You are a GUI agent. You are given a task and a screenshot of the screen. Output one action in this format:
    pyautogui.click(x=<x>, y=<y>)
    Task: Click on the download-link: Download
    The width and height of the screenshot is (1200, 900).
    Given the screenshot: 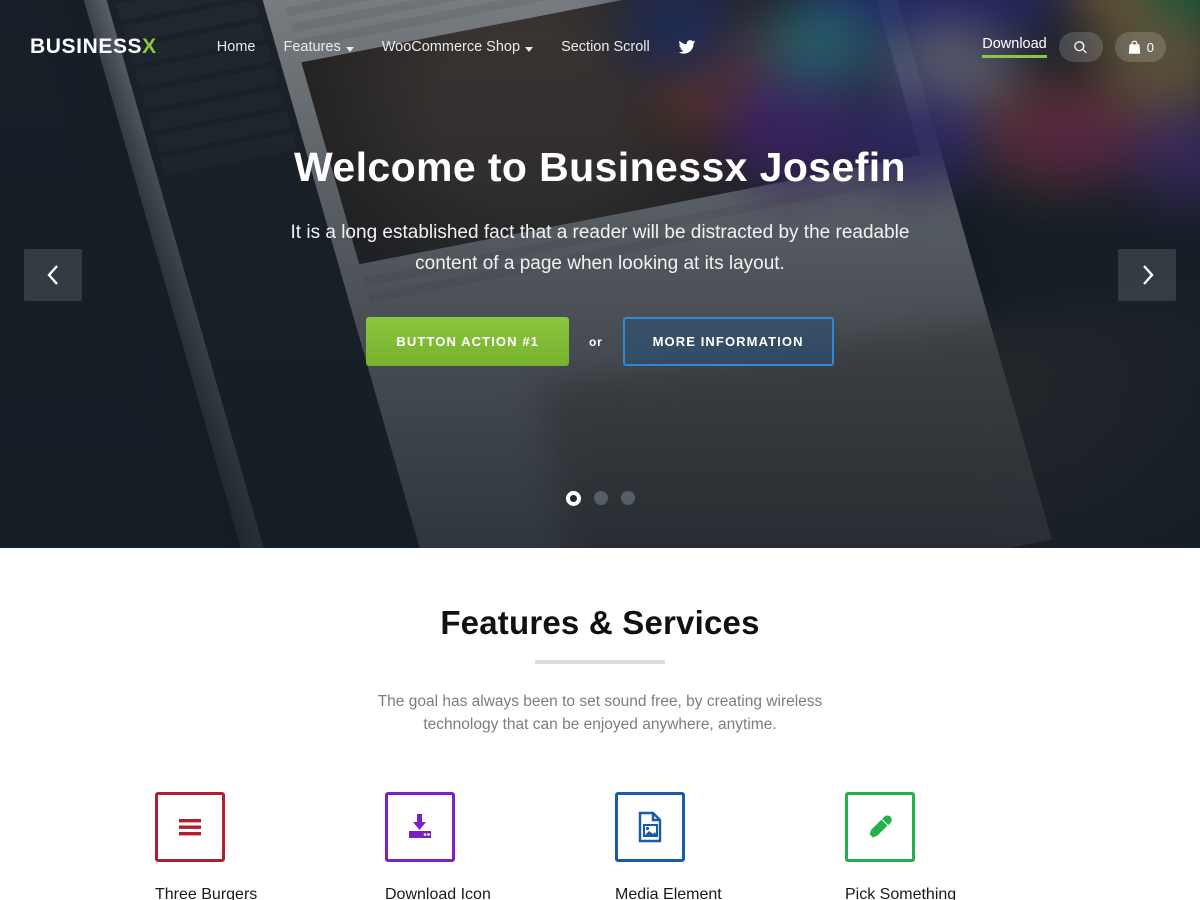 What is the action you would take?
    pyautogui.click(x=1014, y=44)
    